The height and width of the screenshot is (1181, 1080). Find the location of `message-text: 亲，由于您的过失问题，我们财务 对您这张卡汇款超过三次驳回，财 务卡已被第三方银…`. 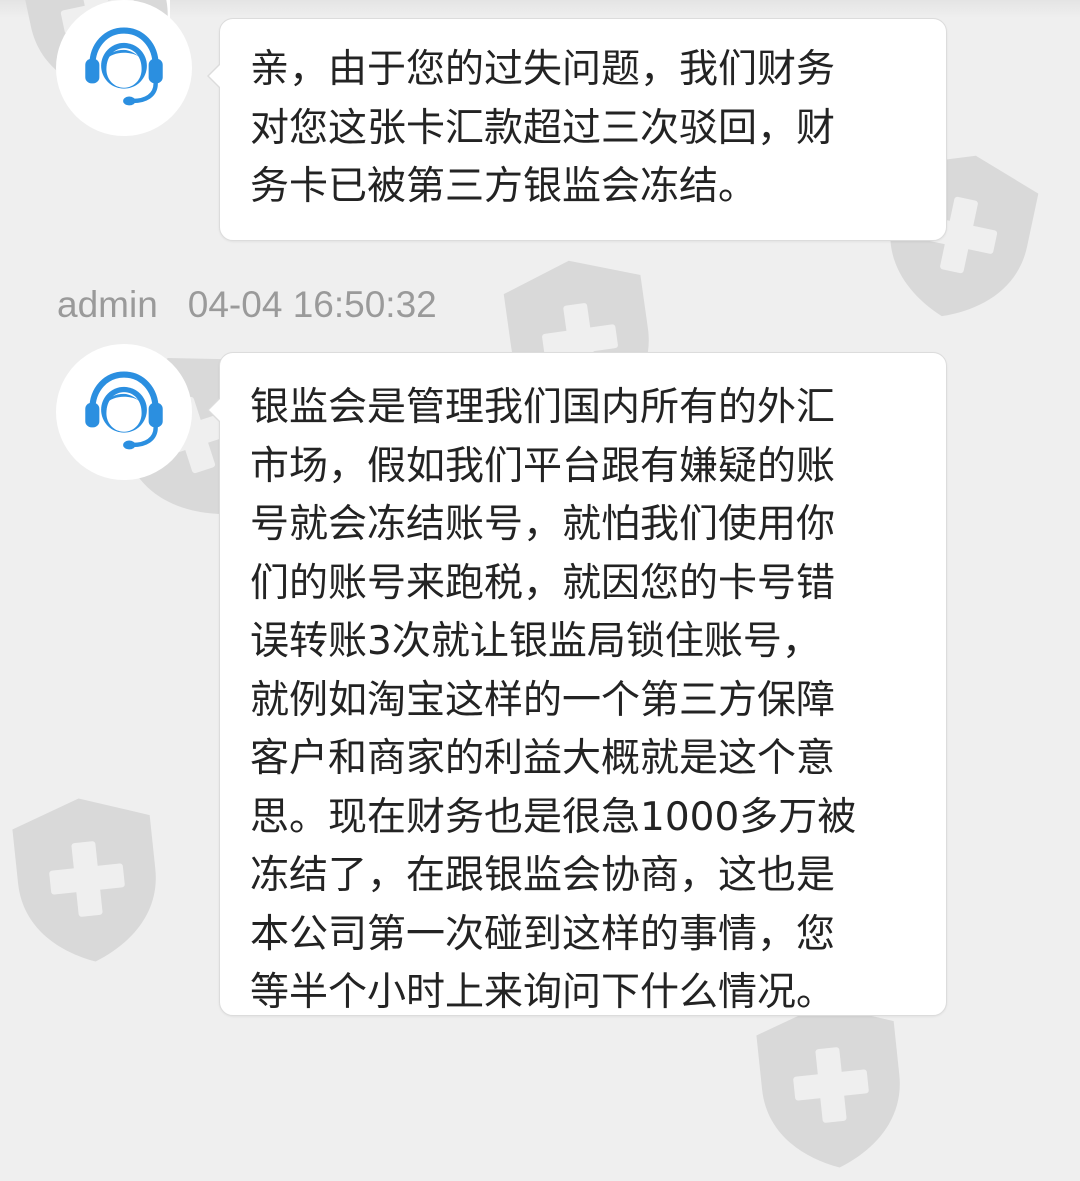

message-text: 亲，由于您的过失问题，我们财务 对您这张卡汇款超过三次驳回，财 务卡已被第三方银… is located at coordinates (543, 128).